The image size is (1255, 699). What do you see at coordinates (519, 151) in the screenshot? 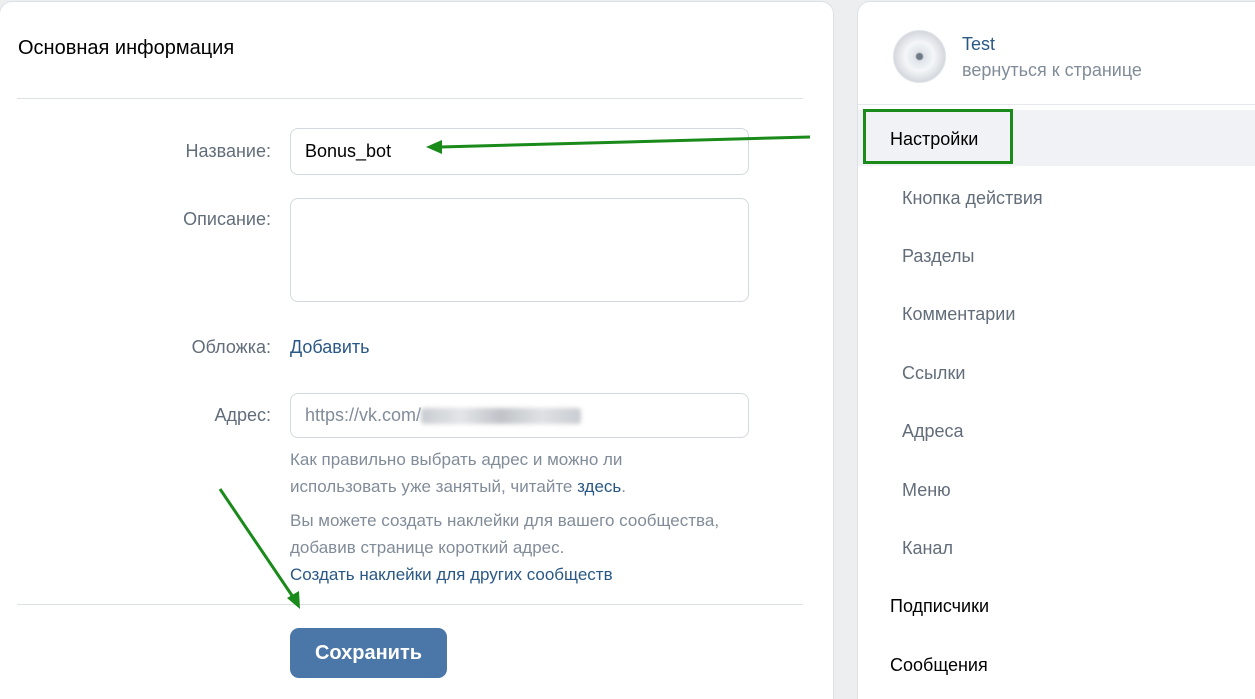
I see `name-input: Bonus_bot` at bounding box center [519, 151].